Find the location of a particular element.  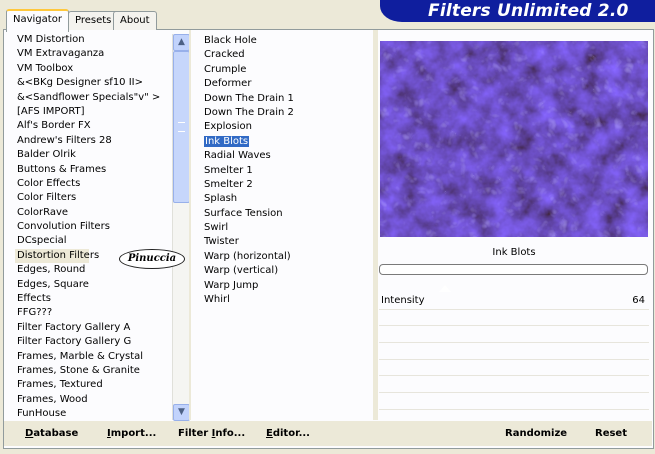

category-item: Color Filters is located at coordinates (93, 198).